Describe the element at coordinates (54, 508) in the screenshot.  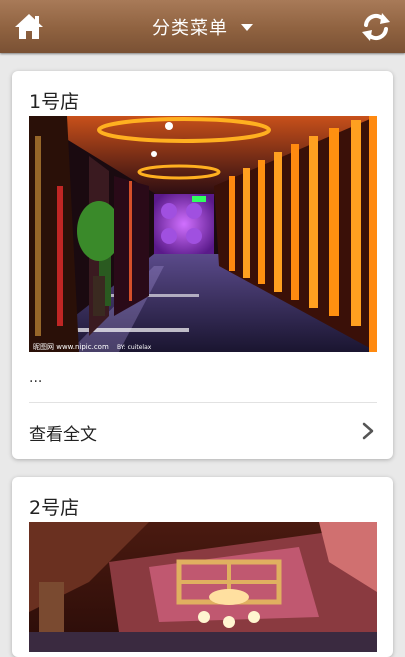
I see `store-name: 2号店` at that location.